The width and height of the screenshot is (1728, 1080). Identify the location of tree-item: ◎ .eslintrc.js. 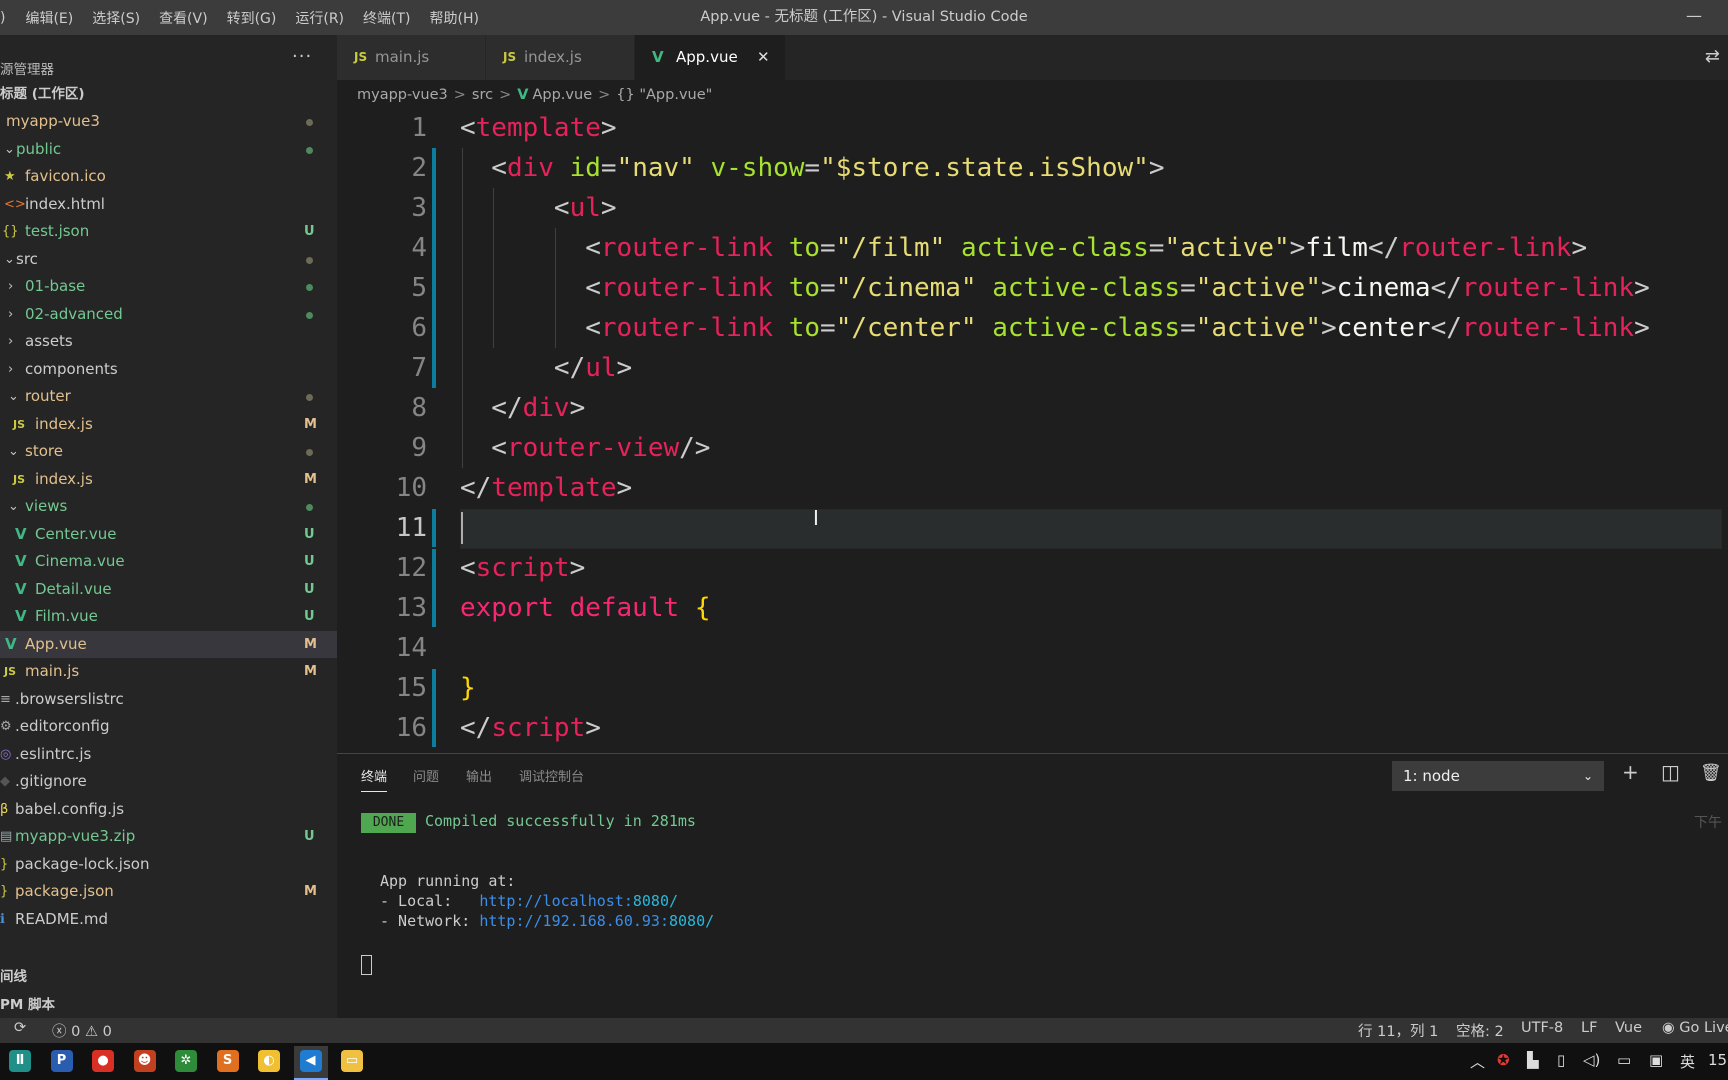
(168, 754).